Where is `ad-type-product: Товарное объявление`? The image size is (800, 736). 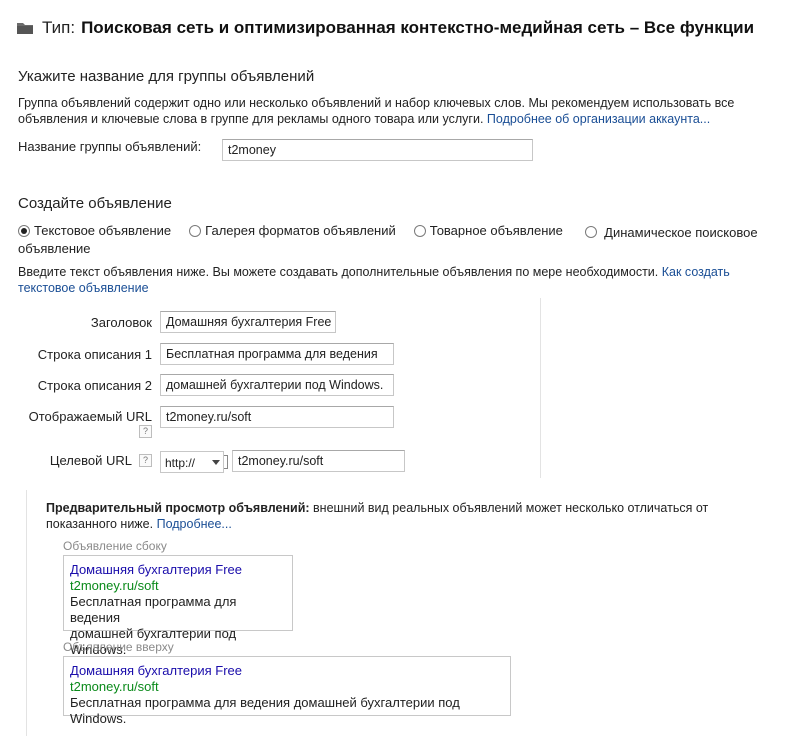
ad-type-product: Товарное объявление is located at coordinates (488, 231).